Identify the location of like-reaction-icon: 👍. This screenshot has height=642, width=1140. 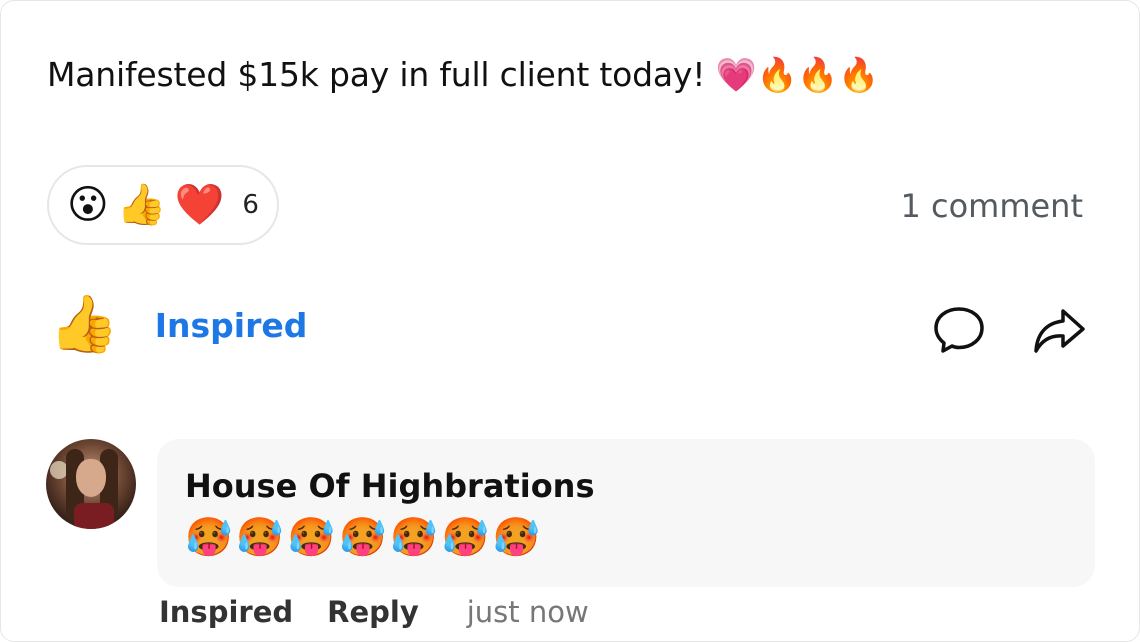
(141, 205).